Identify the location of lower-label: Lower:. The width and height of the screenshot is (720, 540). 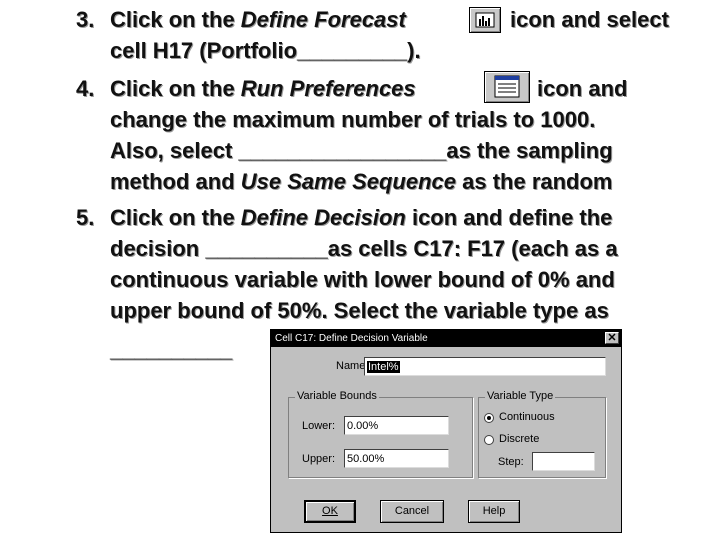
(319, 426).